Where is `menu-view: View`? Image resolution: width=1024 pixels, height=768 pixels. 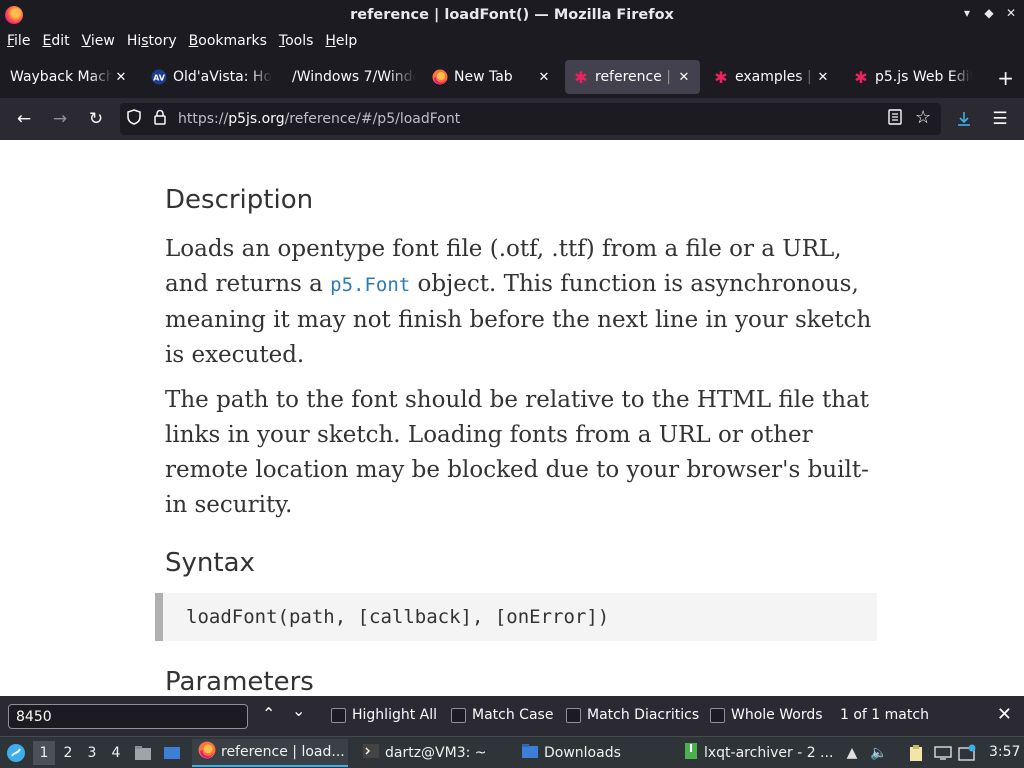
menu-view: View is located at coordinates (98, 41).